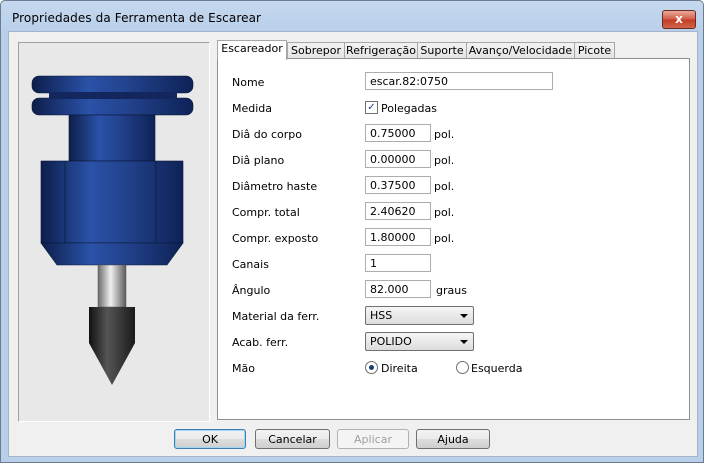 The width and height of the screenshot is (704, 463). I want to click on dia-corpo-unit: pol., so click(444, 134).